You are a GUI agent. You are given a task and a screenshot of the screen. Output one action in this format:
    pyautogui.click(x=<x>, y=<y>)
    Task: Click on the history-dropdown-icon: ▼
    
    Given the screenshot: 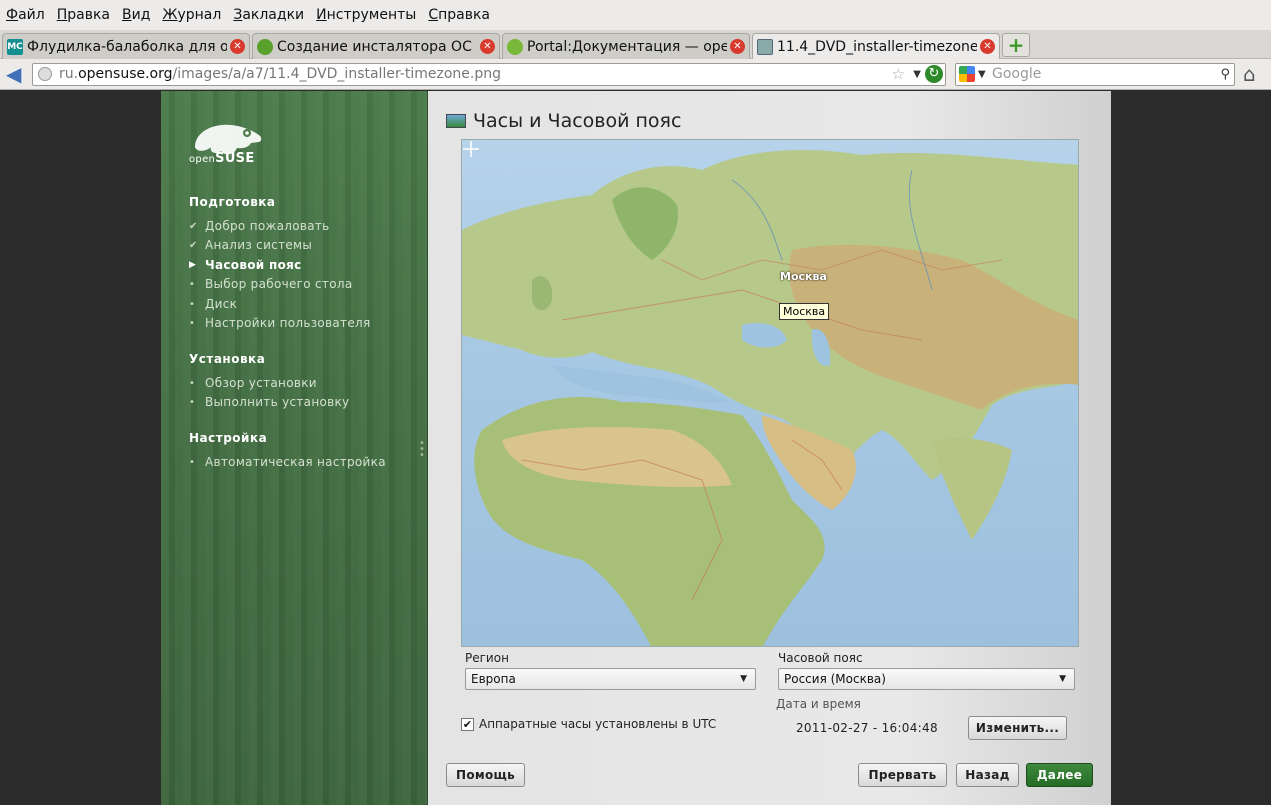 What is the action you would take?
    pyautogui.click(x=917, y=74)
    